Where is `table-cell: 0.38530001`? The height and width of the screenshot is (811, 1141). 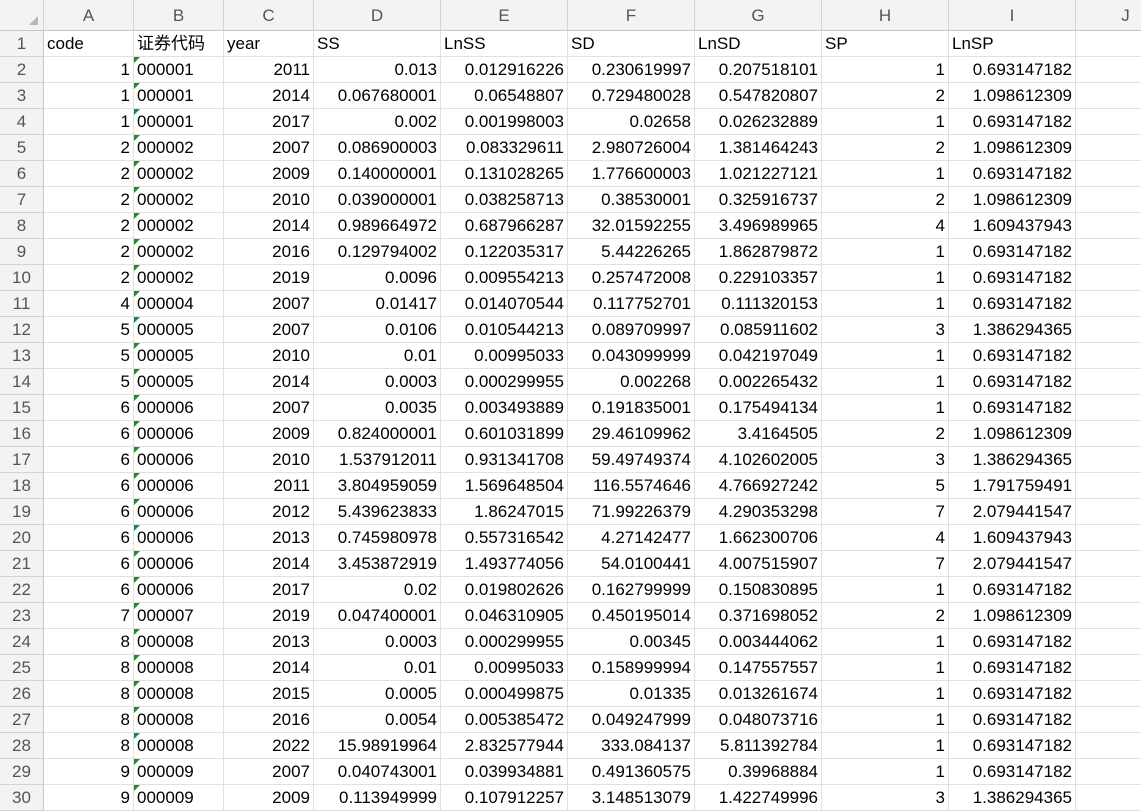 table-cell: 0.38530001 is located at coordinates (631, 200).